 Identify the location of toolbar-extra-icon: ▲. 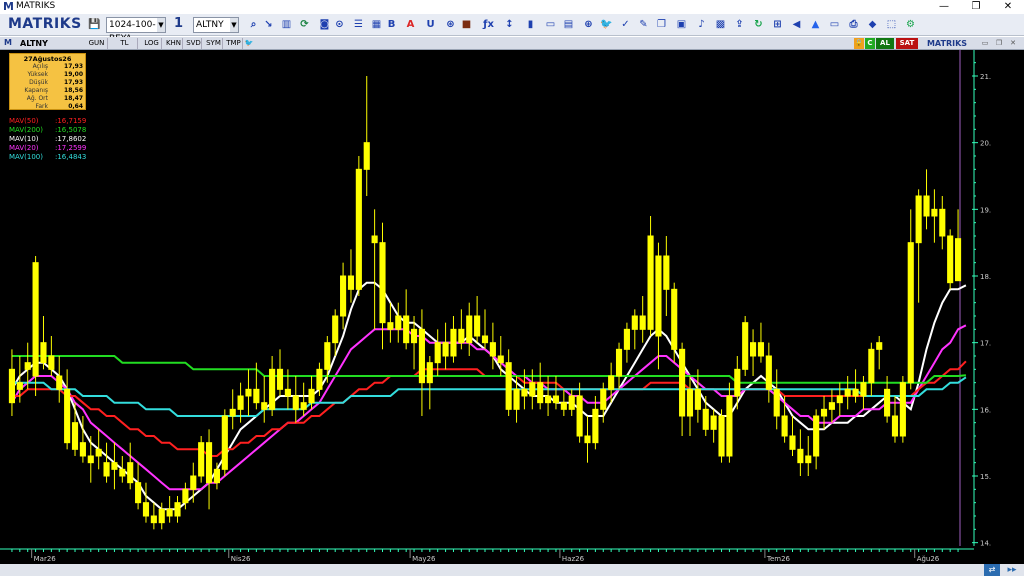
(815, 24).